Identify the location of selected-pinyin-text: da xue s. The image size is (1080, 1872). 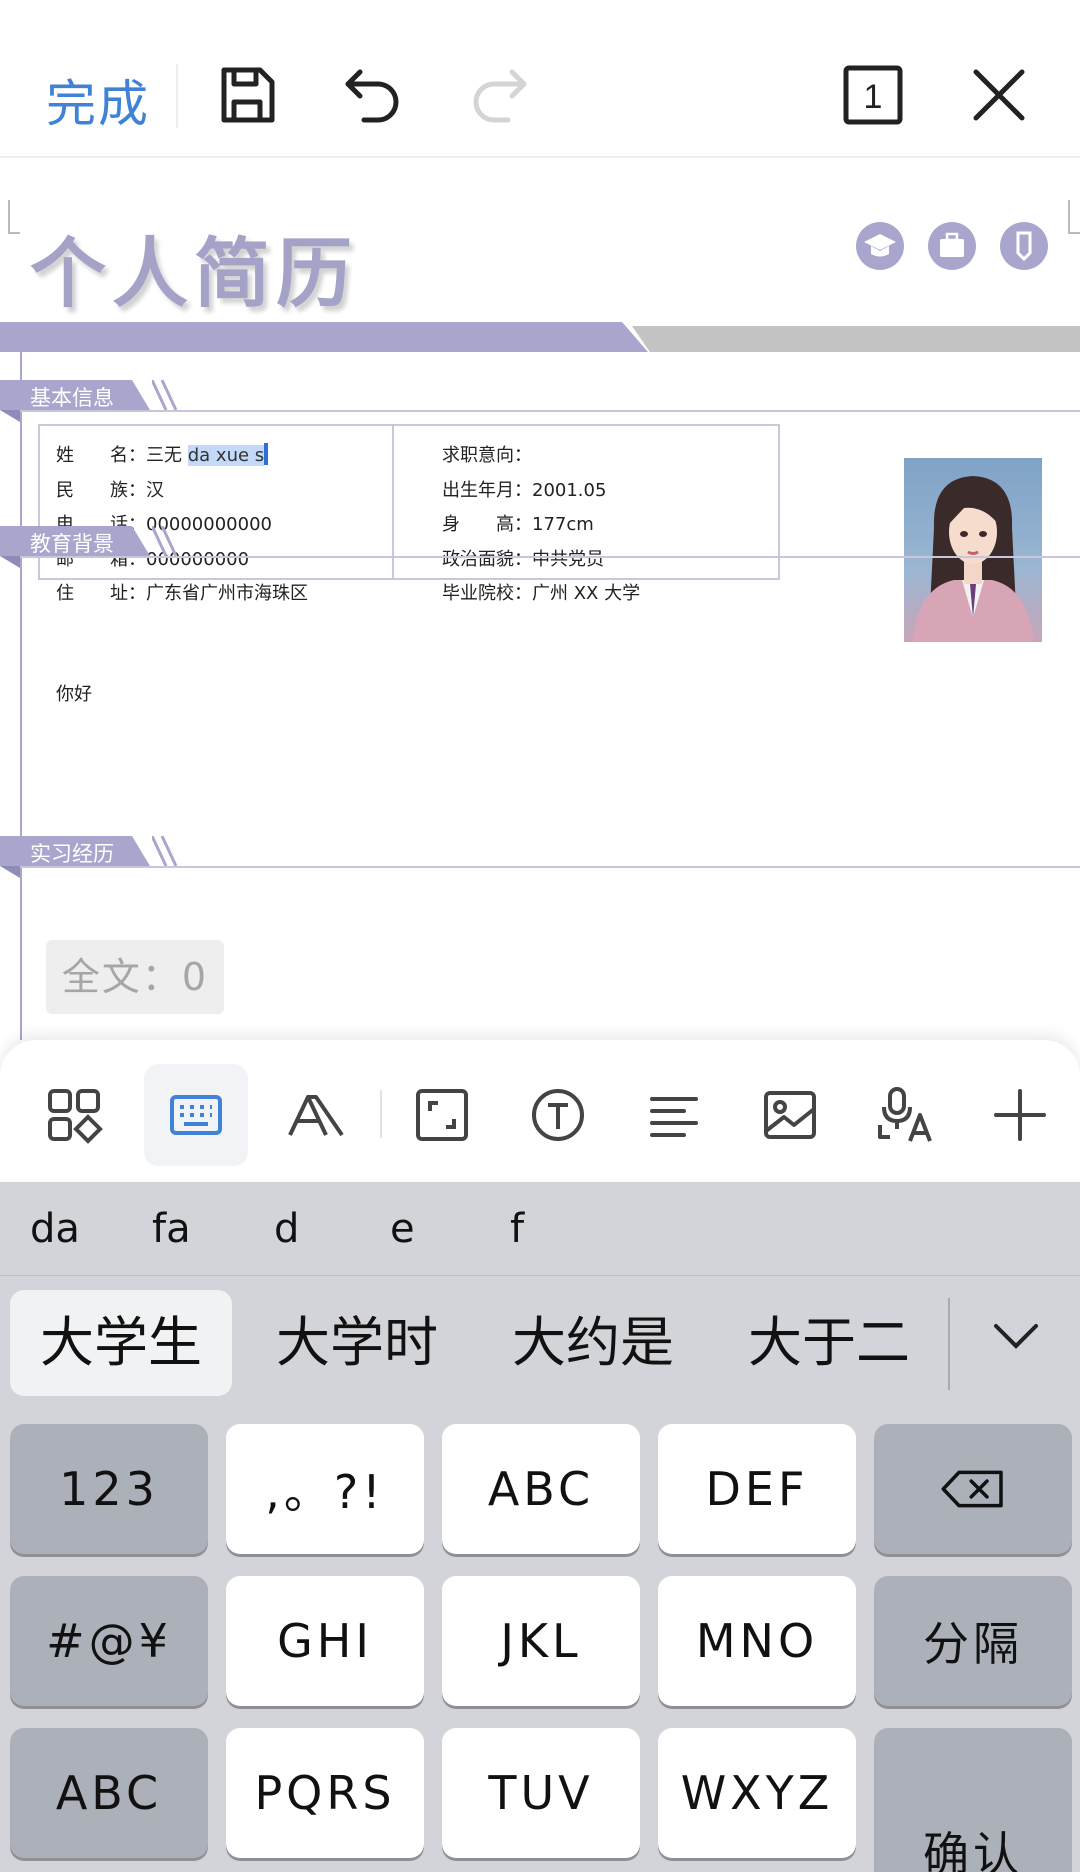
(226, 455).